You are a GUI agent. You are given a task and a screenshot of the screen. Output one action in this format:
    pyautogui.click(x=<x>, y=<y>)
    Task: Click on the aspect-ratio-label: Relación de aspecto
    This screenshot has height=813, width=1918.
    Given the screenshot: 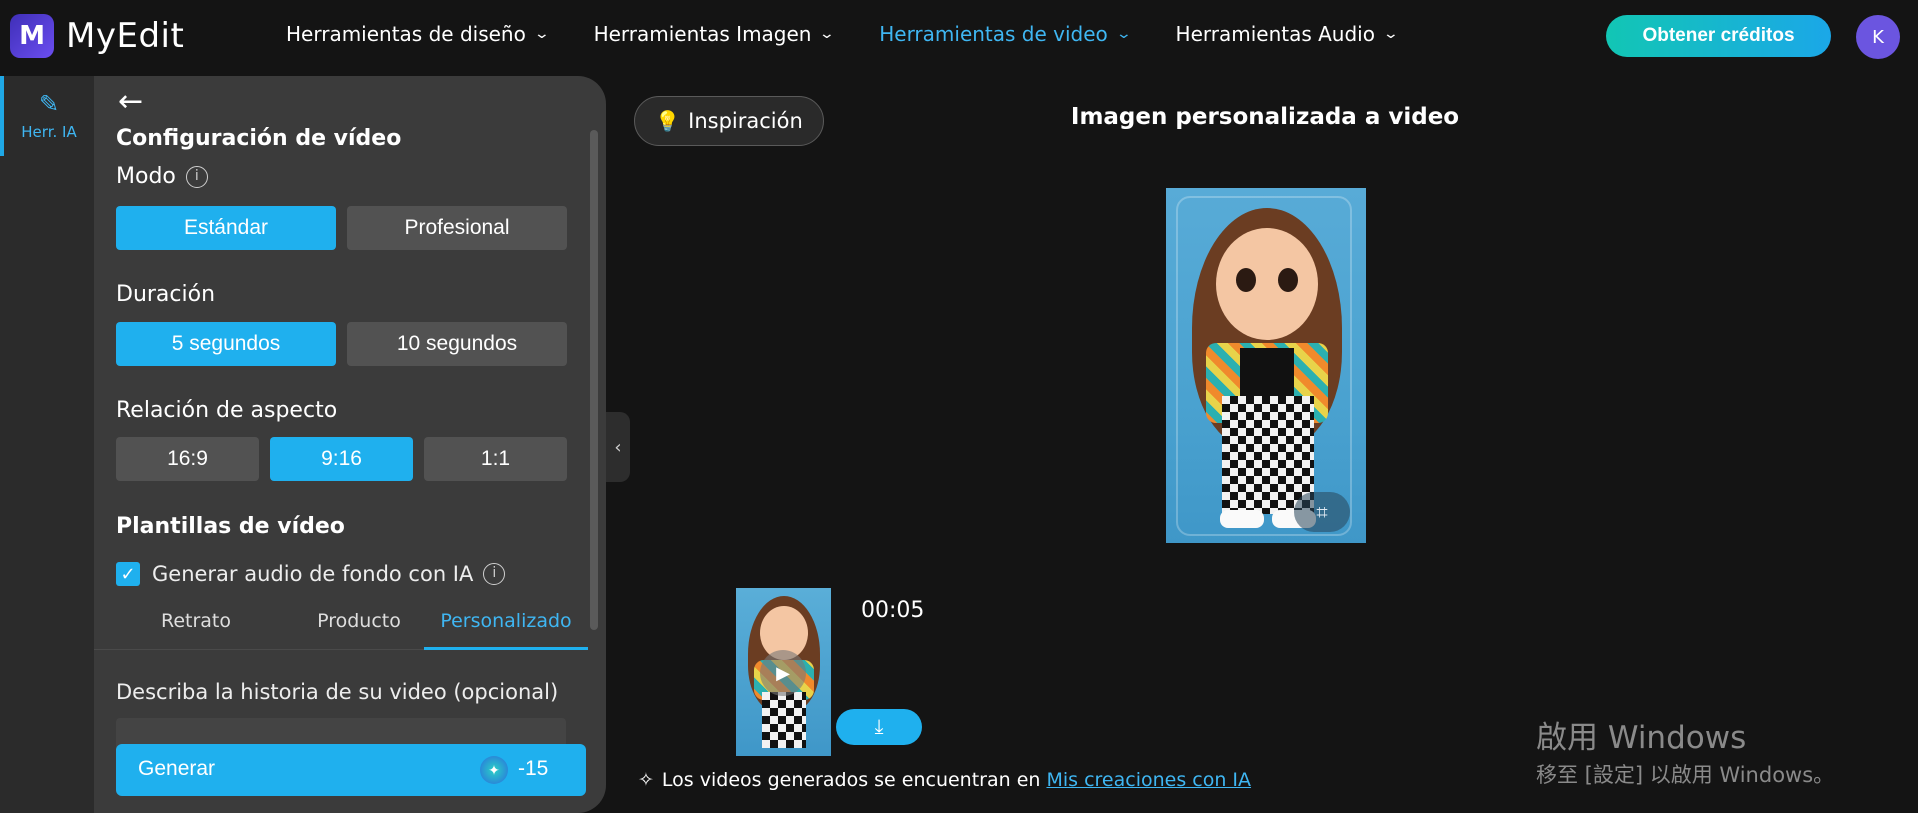 What is the action you would take?
    pyautogui.click(x=227, y=410)
    